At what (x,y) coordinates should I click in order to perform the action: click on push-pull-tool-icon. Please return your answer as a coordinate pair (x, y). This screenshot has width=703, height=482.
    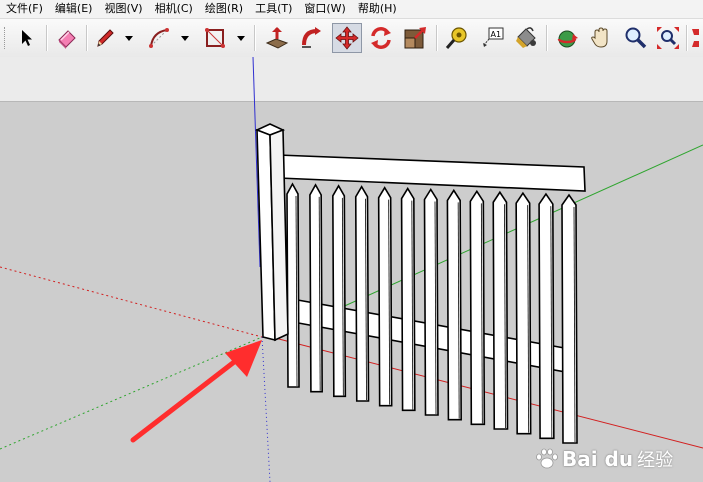
    Looking at the image, I should click on (277, 38).